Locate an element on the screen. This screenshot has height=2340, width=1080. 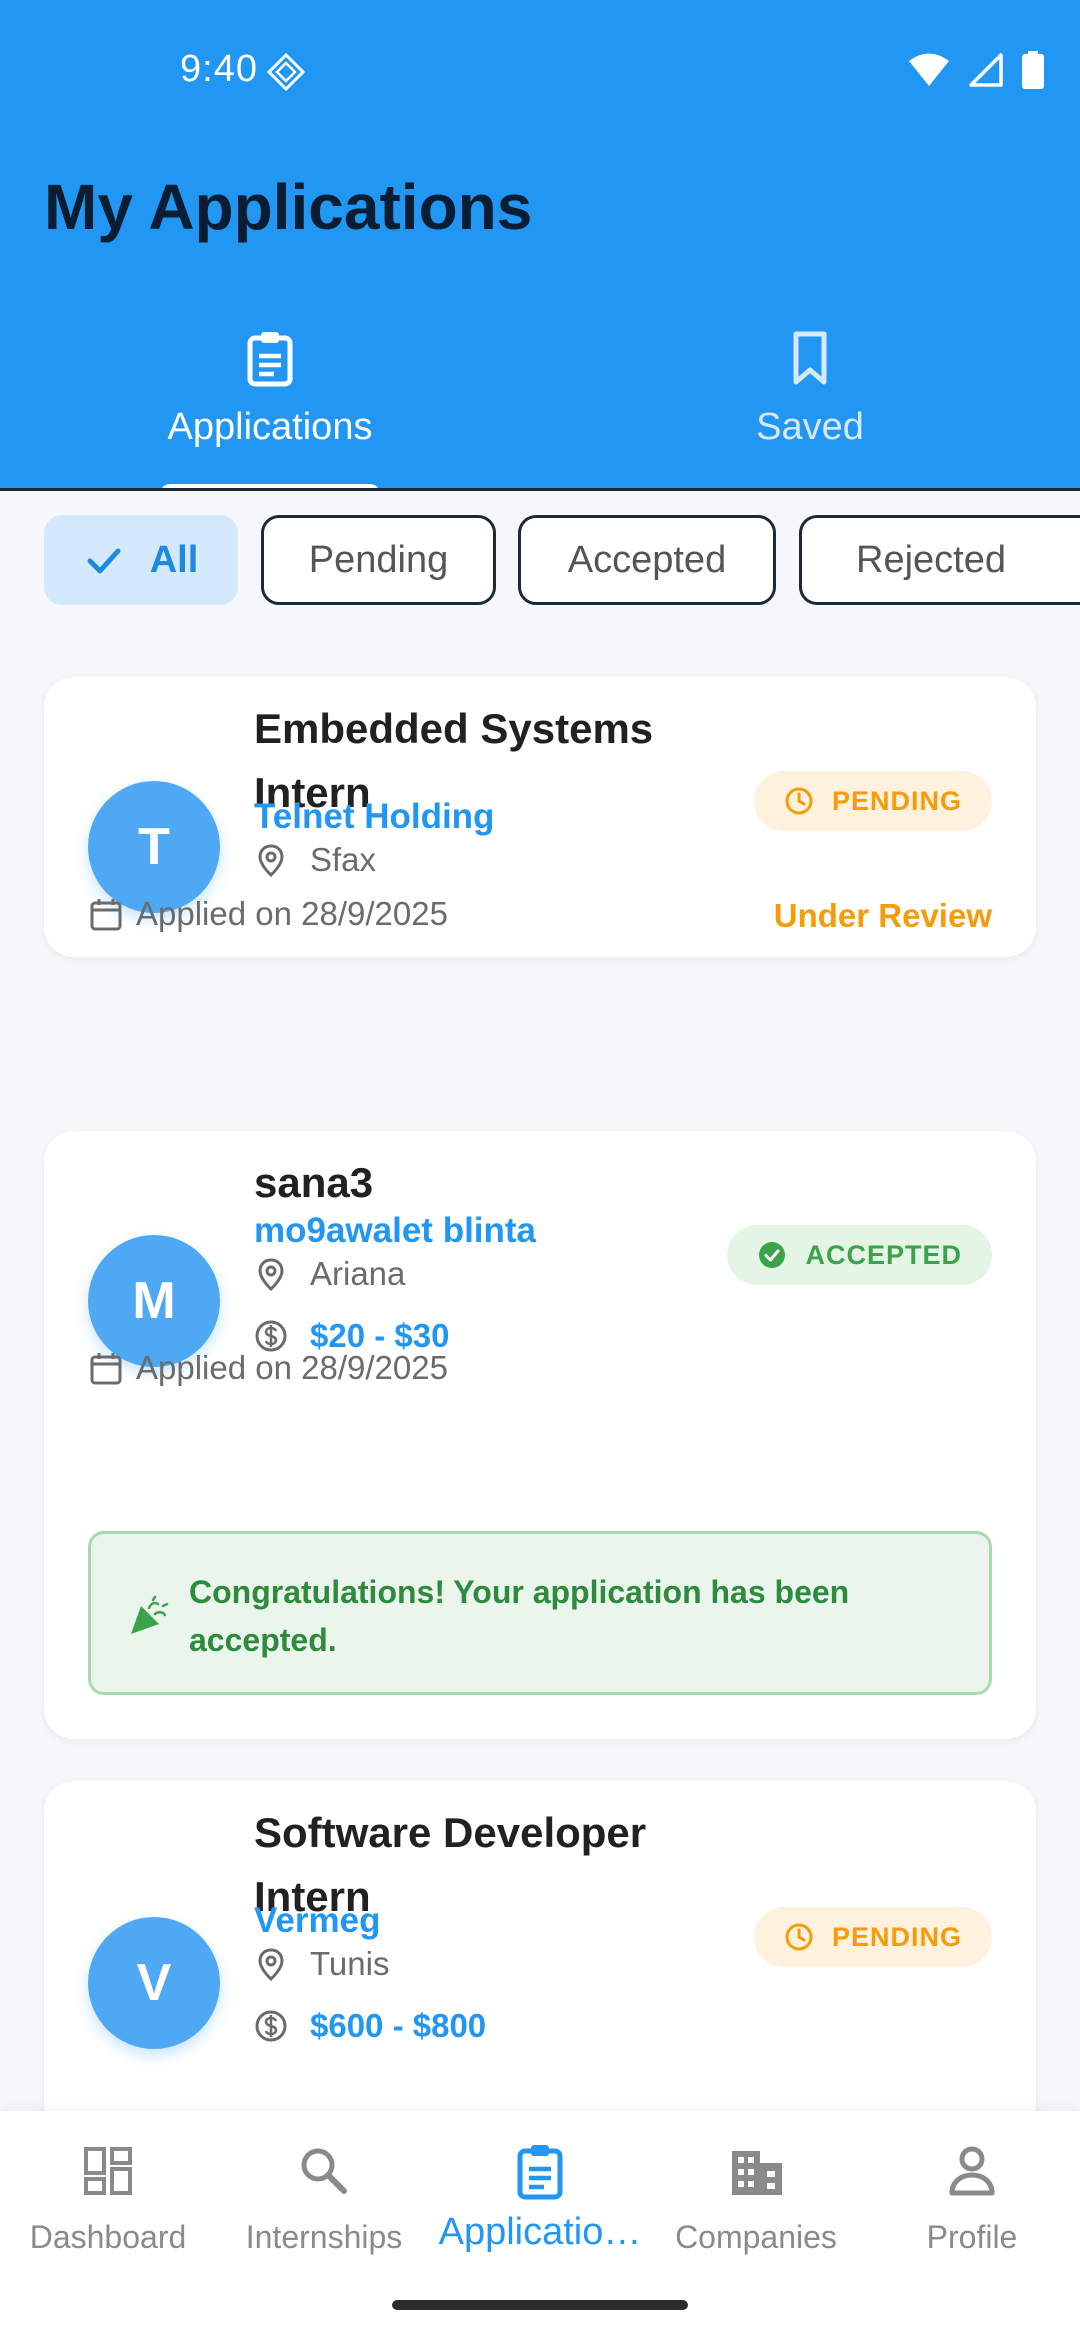
bookmark-icon is located at coordinates (810, 358).